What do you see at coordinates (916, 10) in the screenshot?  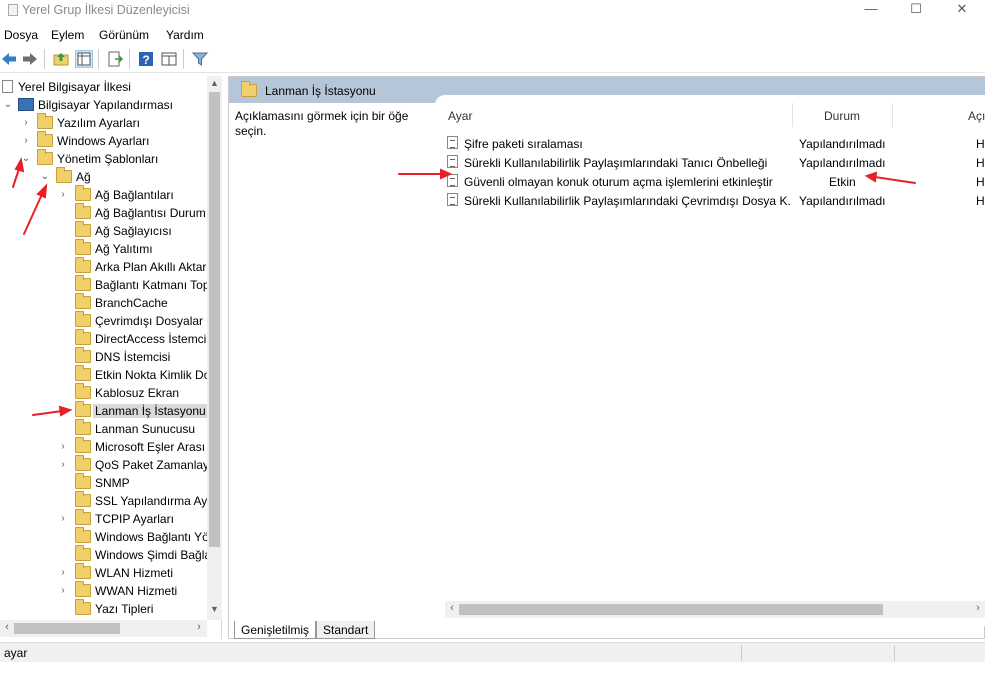 I see `maximize-button: ☐` at bounding box center [916, 10].